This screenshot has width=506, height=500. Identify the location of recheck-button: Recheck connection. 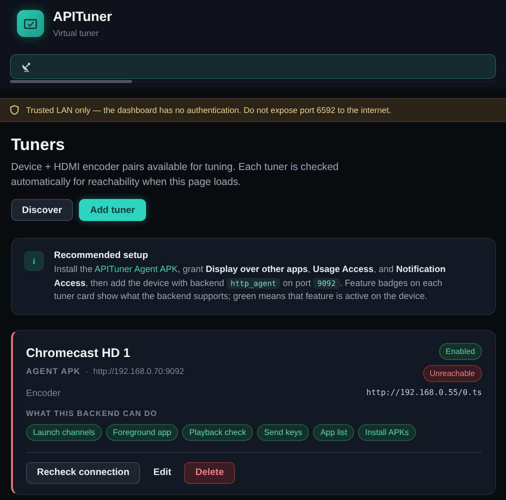
(83, 473).